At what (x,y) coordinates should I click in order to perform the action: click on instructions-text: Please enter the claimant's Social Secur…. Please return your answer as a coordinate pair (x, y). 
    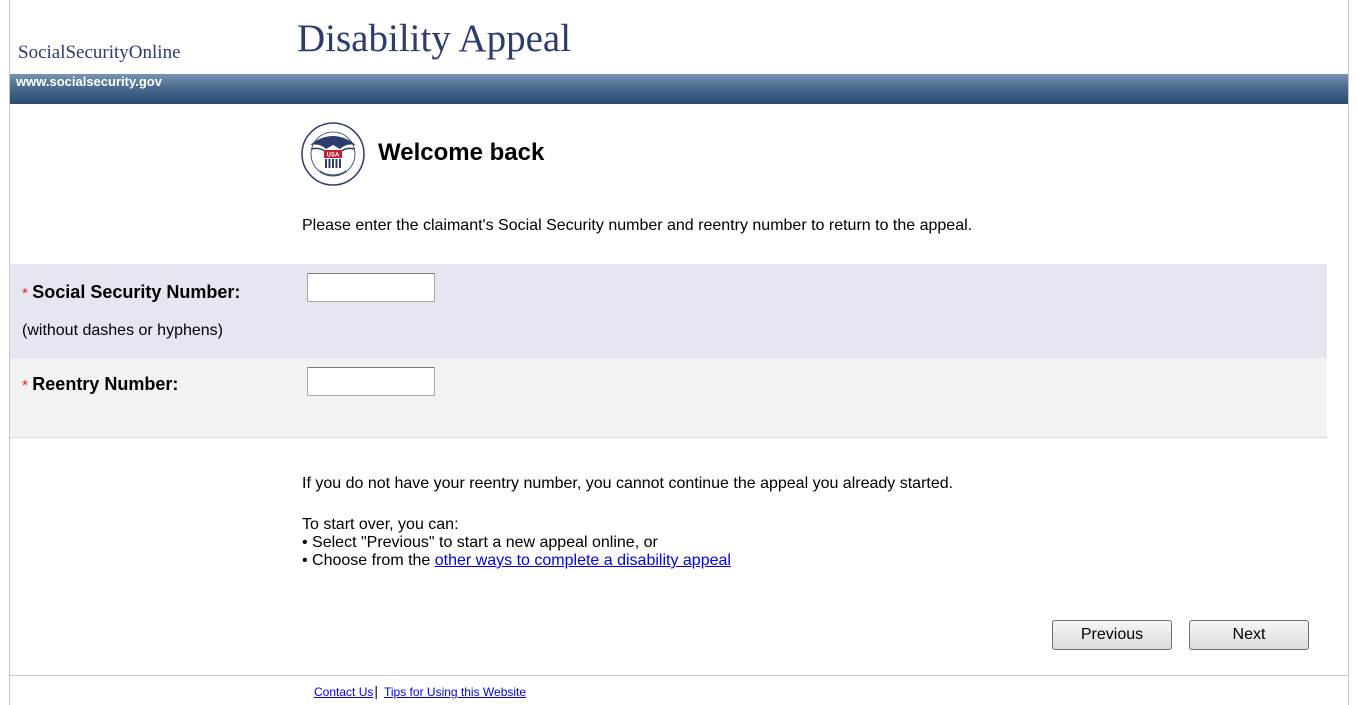
    Looking at the image, I should click on (637, 225).